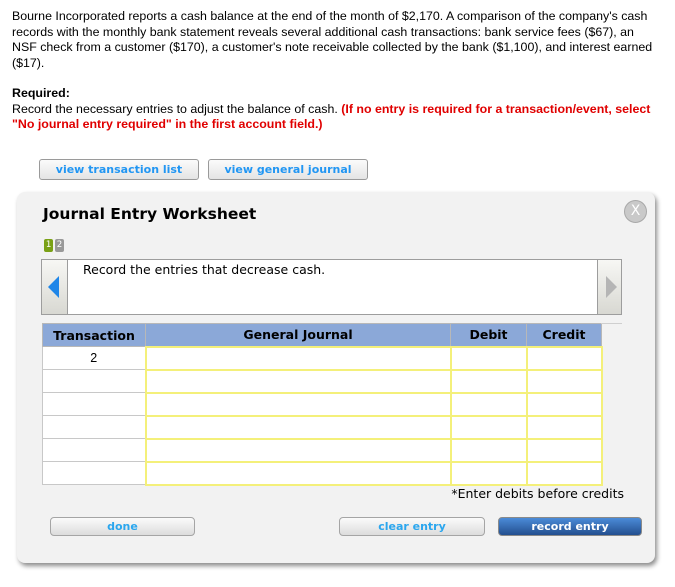 The width and height of the screenshot is (675, 587). What do you see at coordinates (331, 287) in the screenshot?
I see `prompt-box: Record the entries that decrease cash.` at bounding box center [331, 287].